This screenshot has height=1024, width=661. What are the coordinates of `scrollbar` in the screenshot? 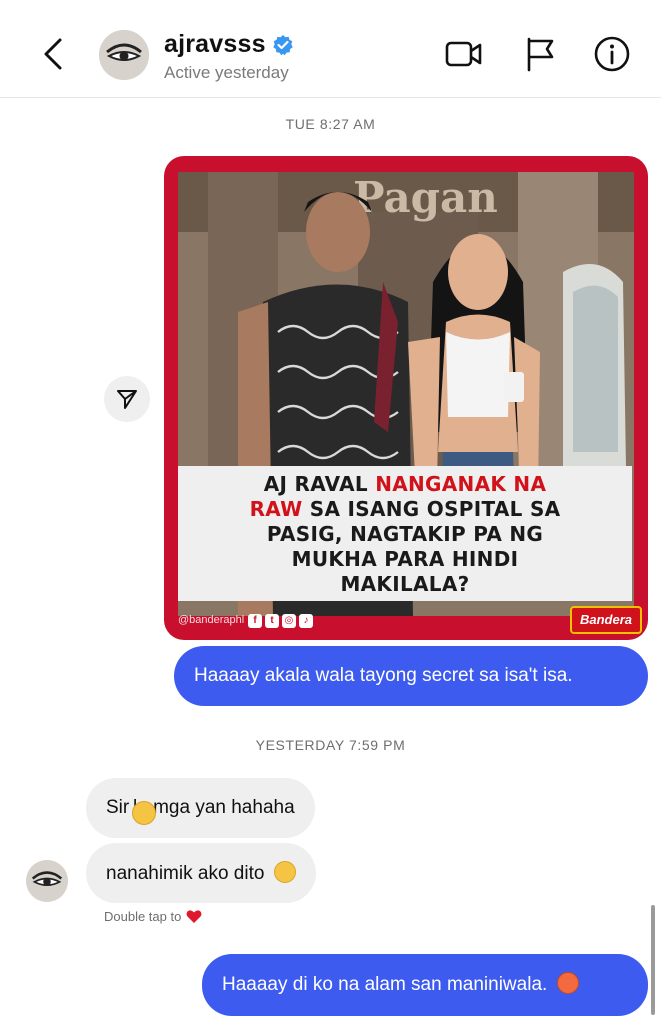 It's located at (653, 960).